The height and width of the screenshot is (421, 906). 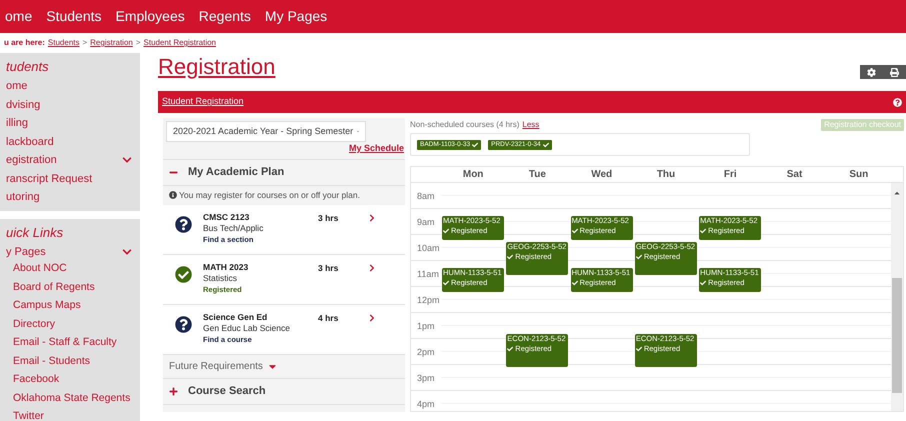 I want to click on sidebar-item: lackboard, so click(x=70, y=141).